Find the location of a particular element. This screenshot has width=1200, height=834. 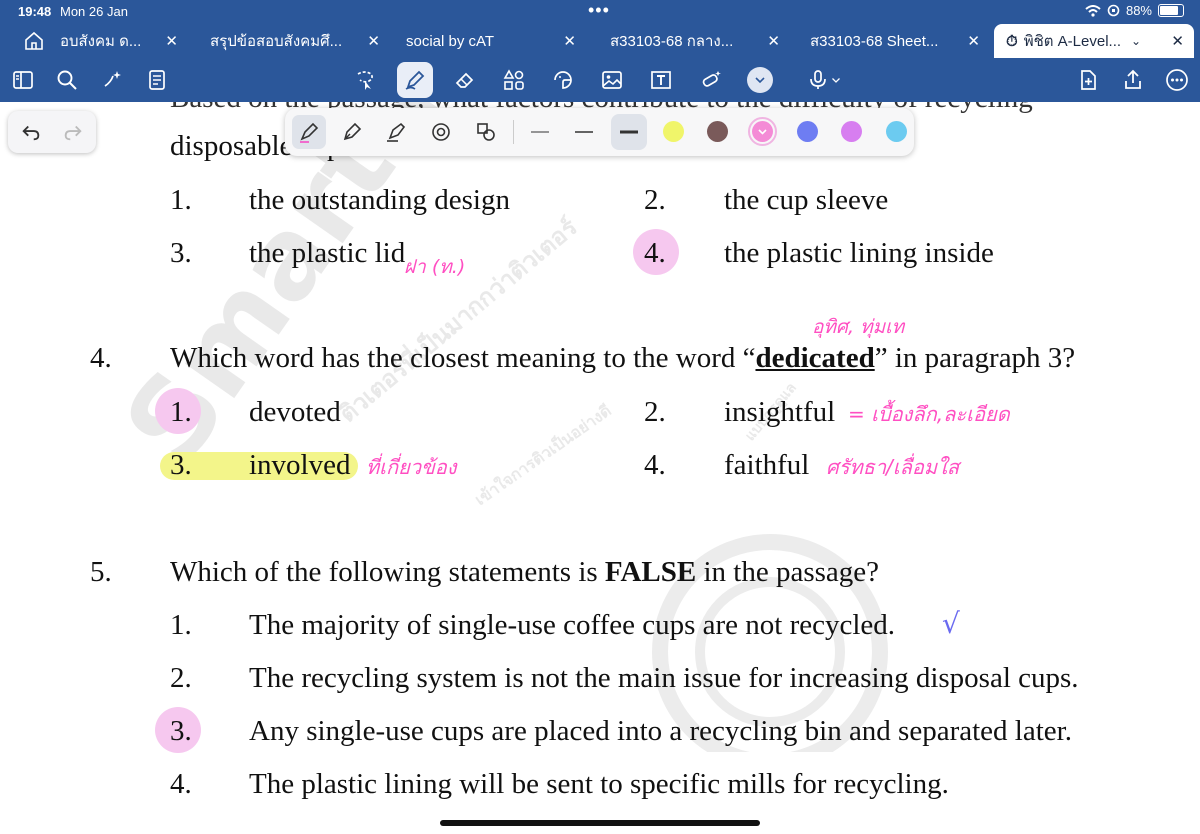

more-icon is located at coordinates (1177, 80).